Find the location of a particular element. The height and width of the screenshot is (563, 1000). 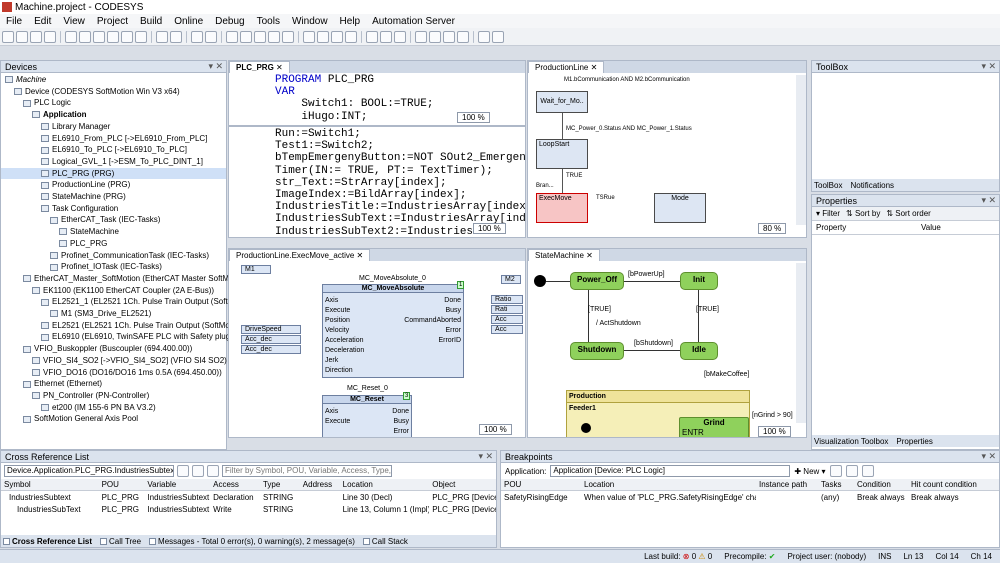

tab-properties: Properties is located at coordinates (914, 441).